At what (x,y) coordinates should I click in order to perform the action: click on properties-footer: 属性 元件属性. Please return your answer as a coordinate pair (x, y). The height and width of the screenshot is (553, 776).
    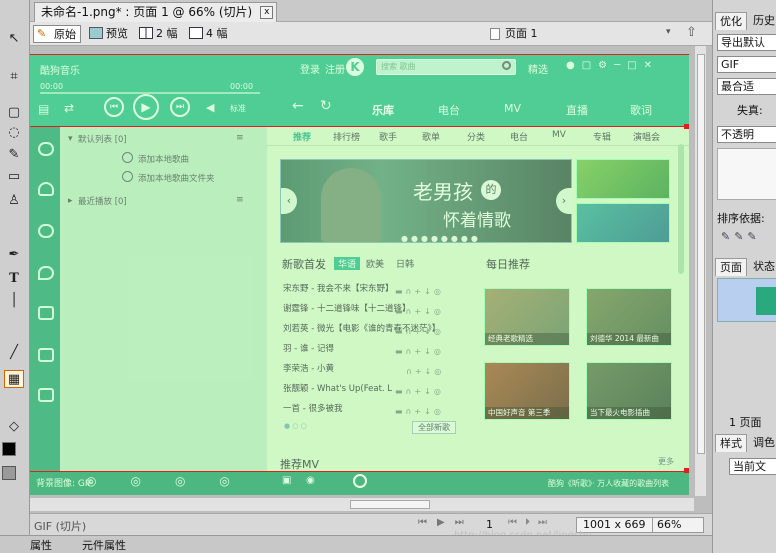
    Looking at the image, I should click on (388, 544).